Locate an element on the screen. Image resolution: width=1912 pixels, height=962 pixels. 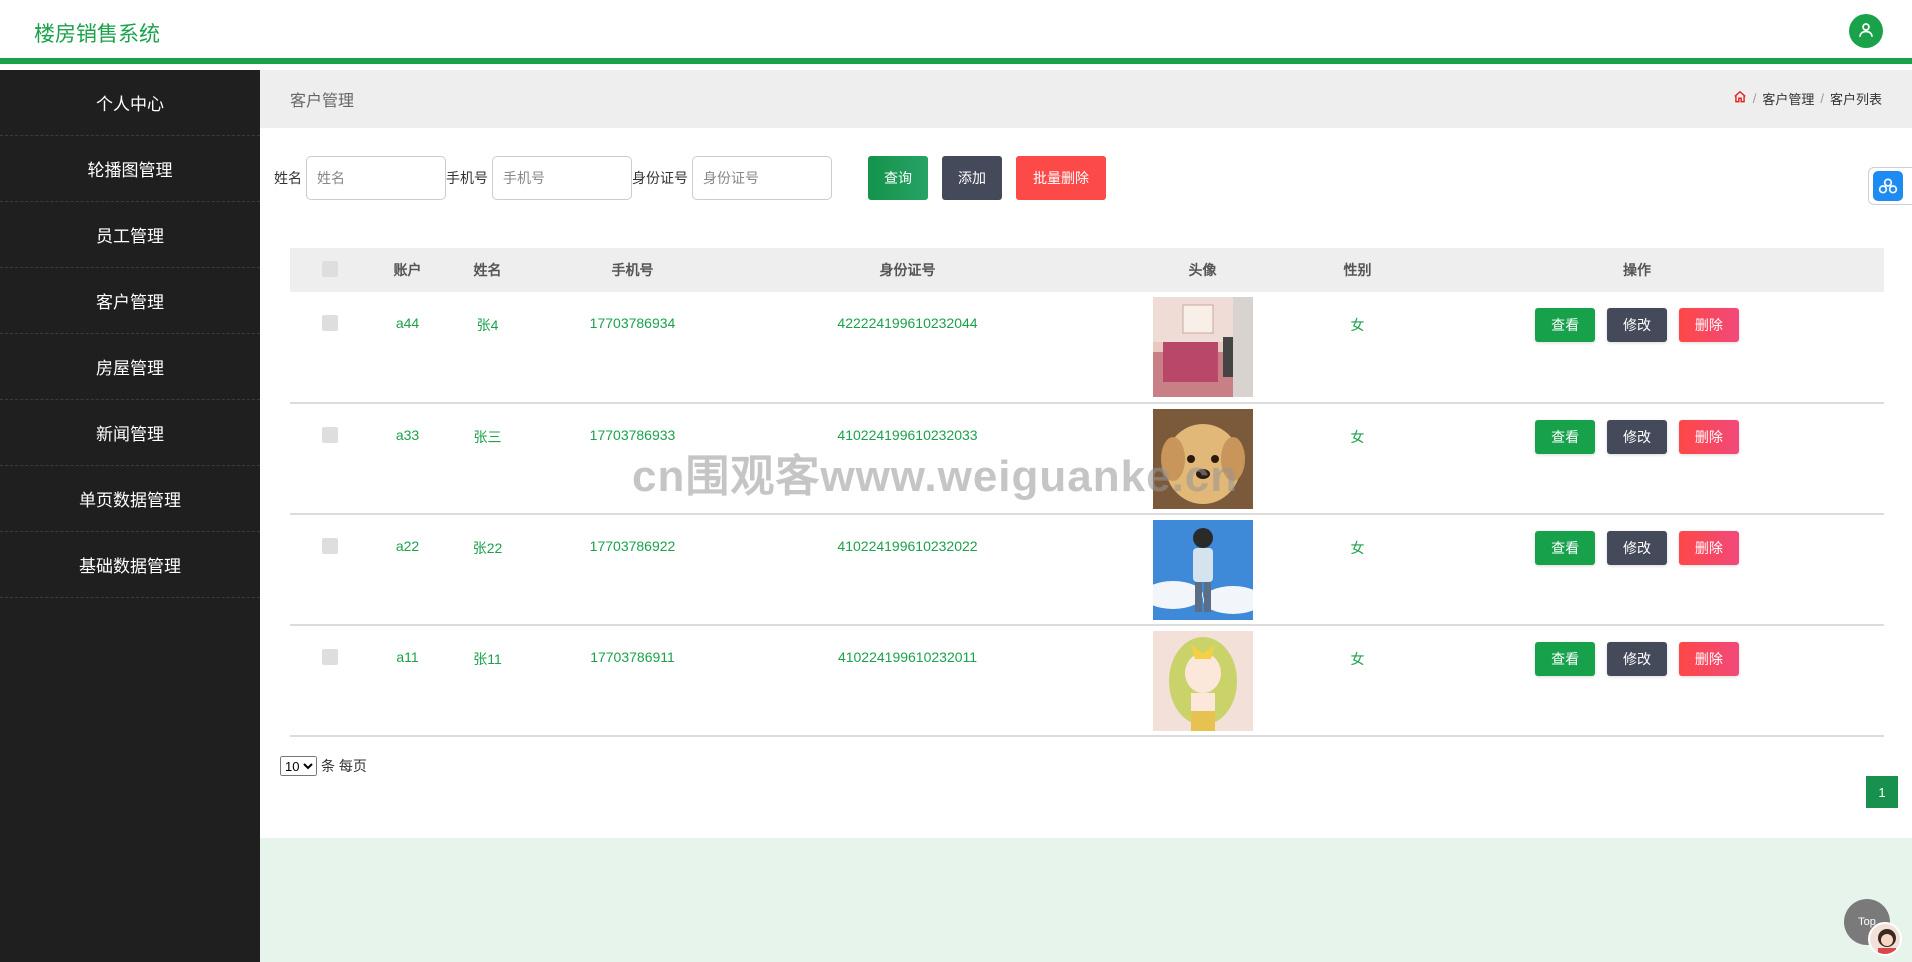
cell-account: a22 is located at coordinates (407, 546).